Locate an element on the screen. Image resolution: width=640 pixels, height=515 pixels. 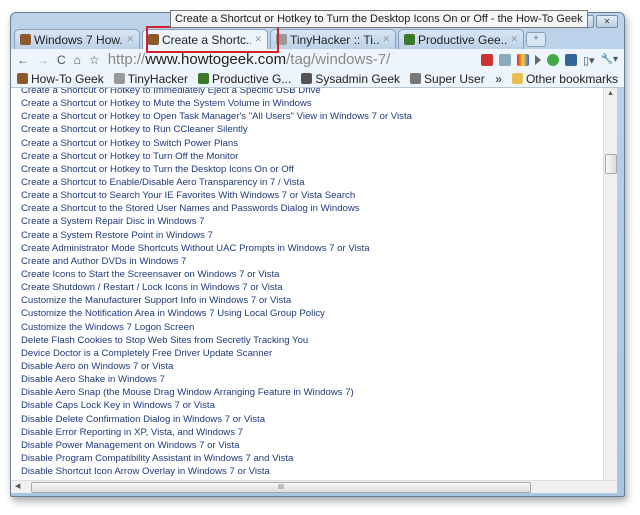
scroll-left-arrow: ◀ is located at coordinates (17, 486).